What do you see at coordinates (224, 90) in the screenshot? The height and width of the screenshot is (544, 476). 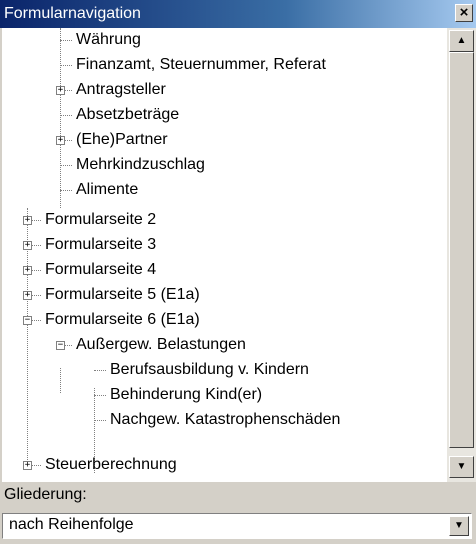 I see `tree-item-antragsteller: + Antragsteller` at bounding box center [224, 90].